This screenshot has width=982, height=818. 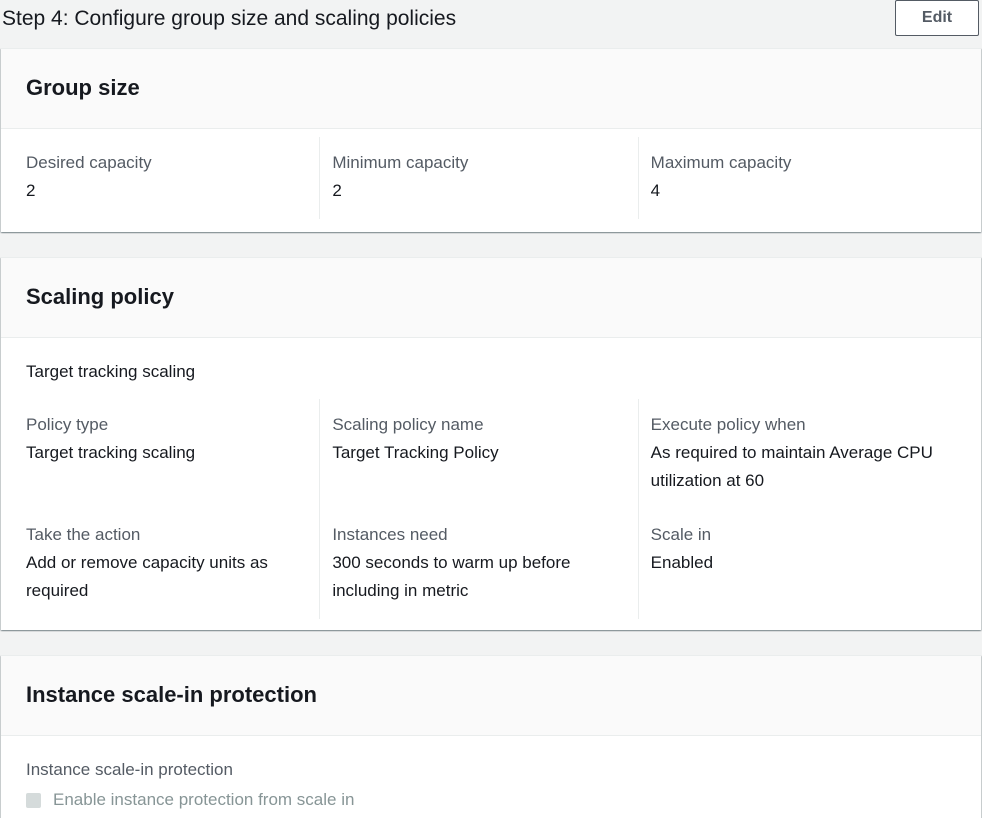 I want to click on policy-type-value: Target tracking scaling, so click(x=111, y=452).